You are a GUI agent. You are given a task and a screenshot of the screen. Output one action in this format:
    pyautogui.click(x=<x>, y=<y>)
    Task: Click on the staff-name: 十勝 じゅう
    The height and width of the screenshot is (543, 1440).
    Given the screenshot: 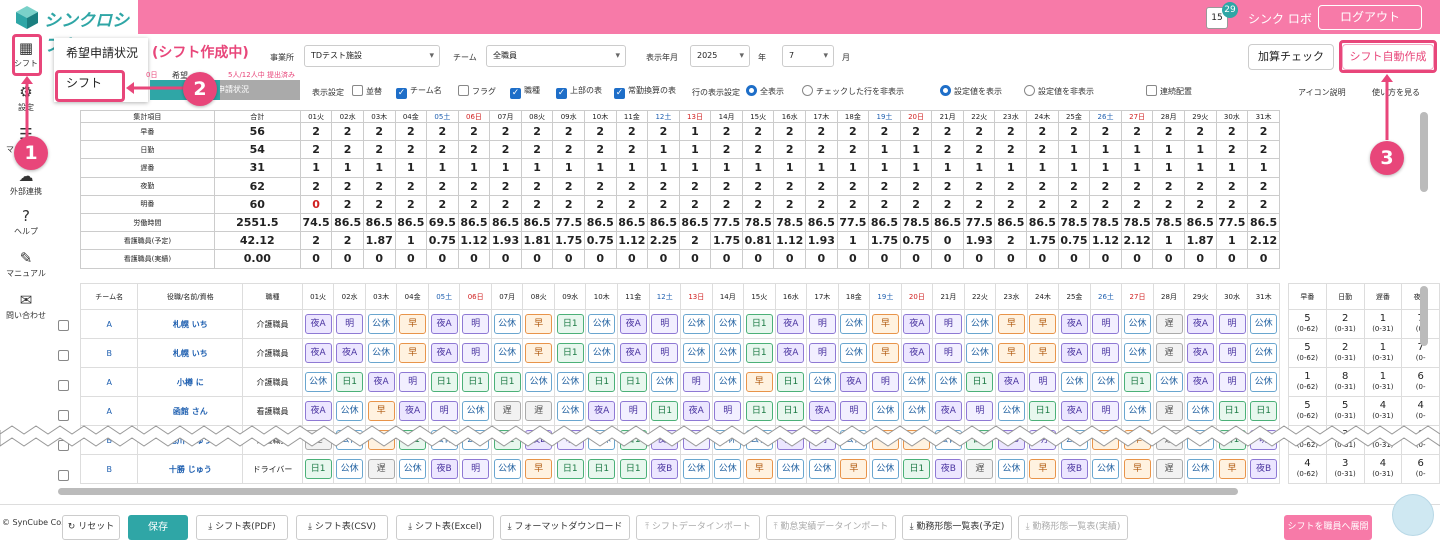 What is the action you would take?
    pyautogui.click(x=190, y=469)
    